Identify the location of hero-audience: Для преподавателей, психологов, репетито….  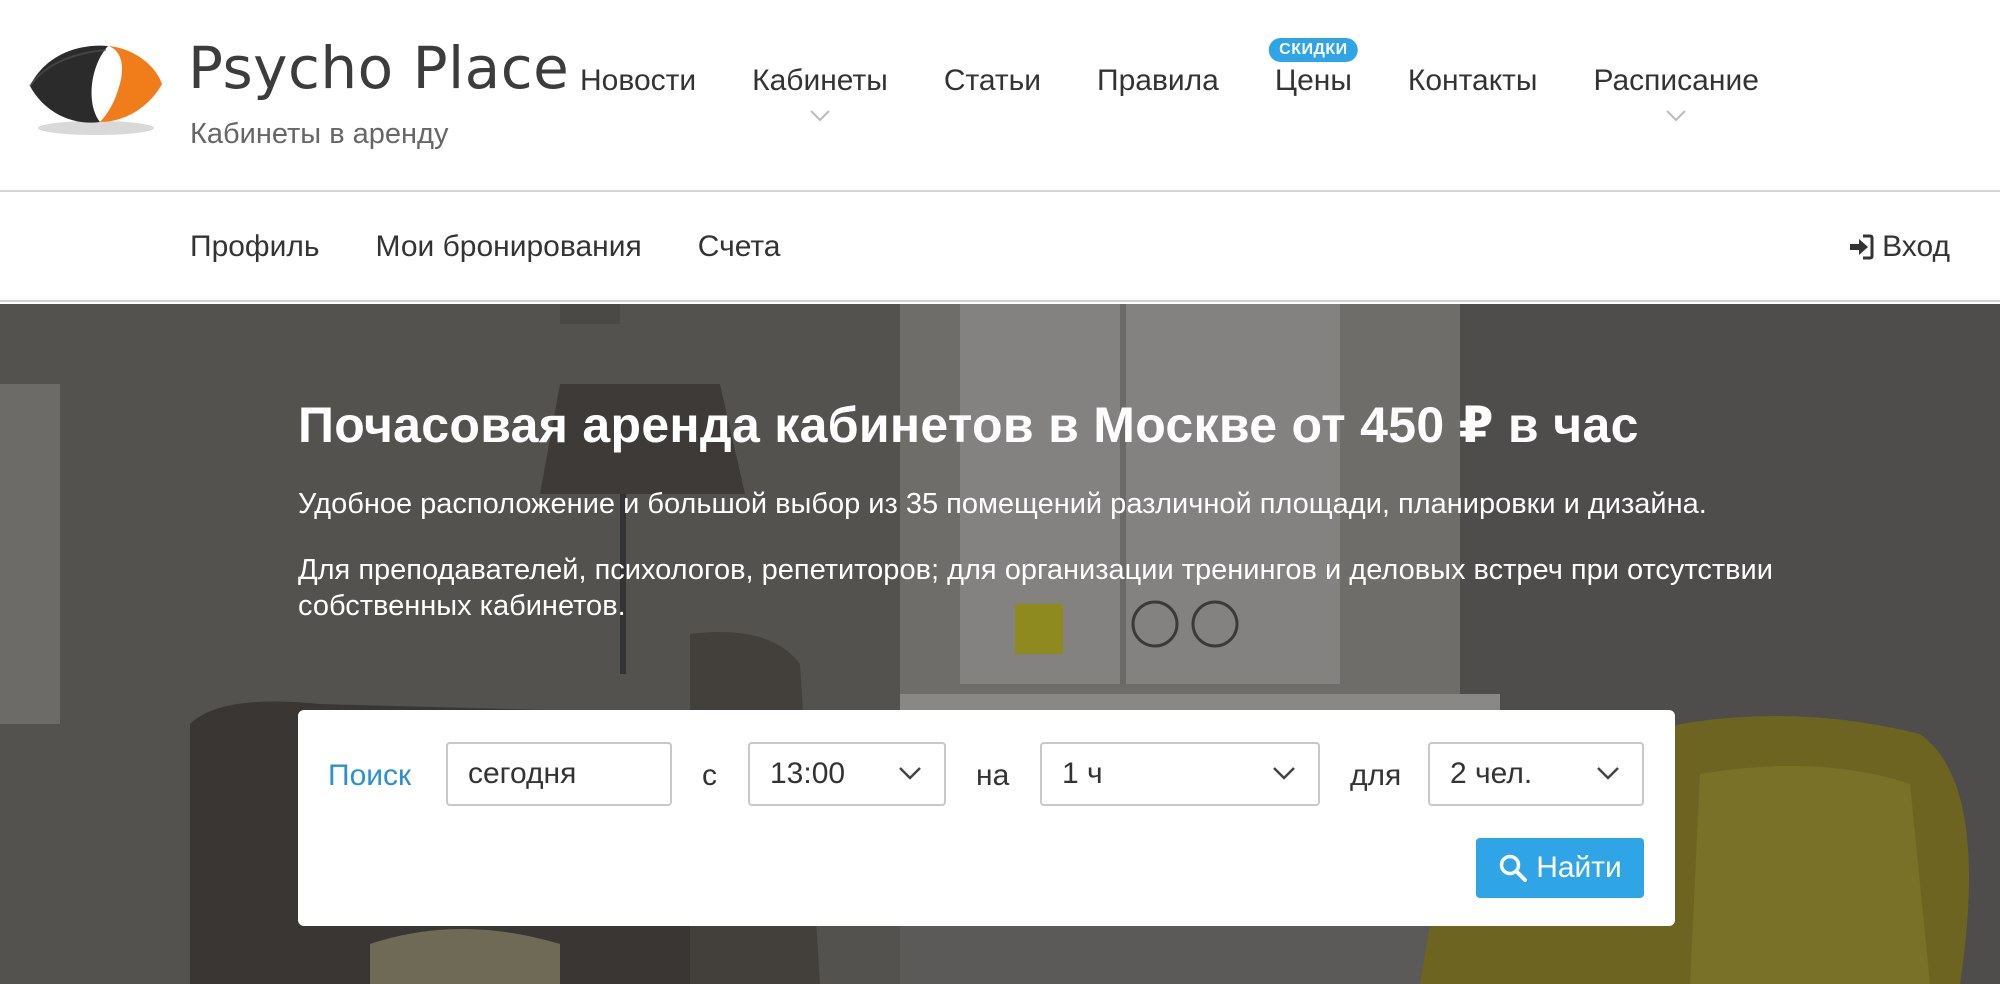
(1035, 588).